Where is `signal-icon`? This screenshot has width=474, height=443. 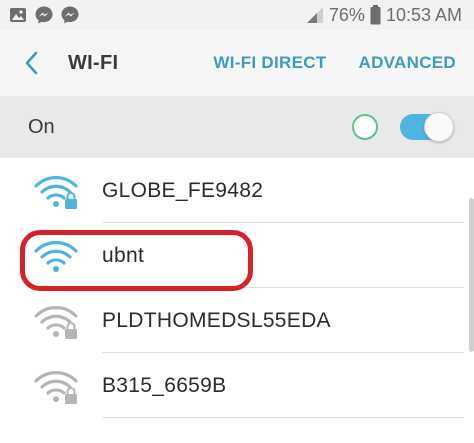
signal-icon is located at coordinates (314, 15).